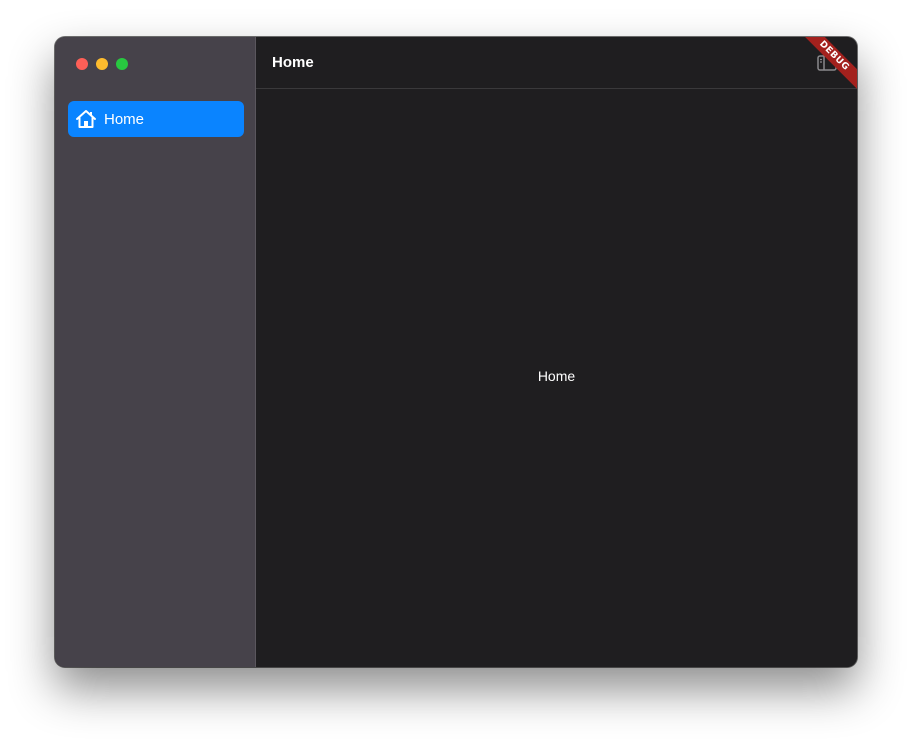  I want to click on page-title: Home, so click(293, 62).